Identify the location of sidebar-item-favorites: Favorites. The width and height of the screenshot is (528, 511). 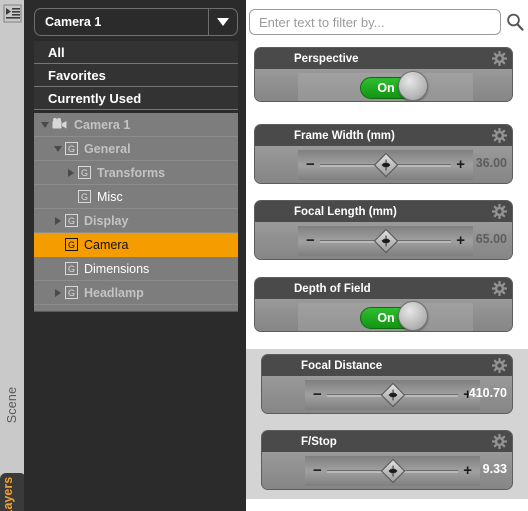
(136, 75).